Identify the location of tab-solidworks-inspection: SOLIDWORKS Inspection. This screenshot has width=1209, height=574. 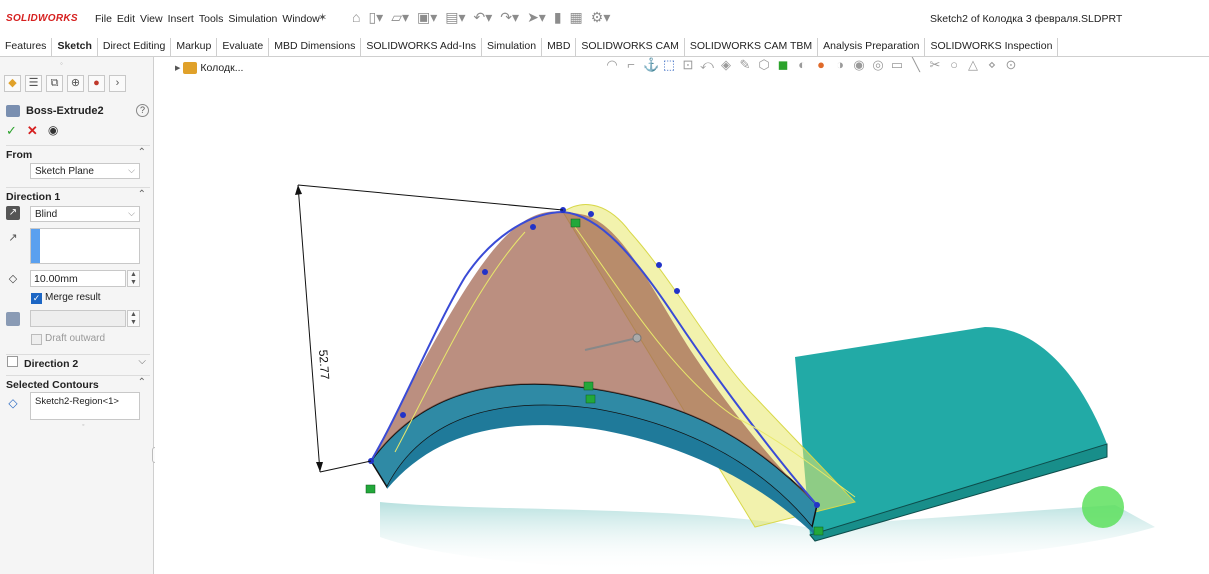
(992, 47).